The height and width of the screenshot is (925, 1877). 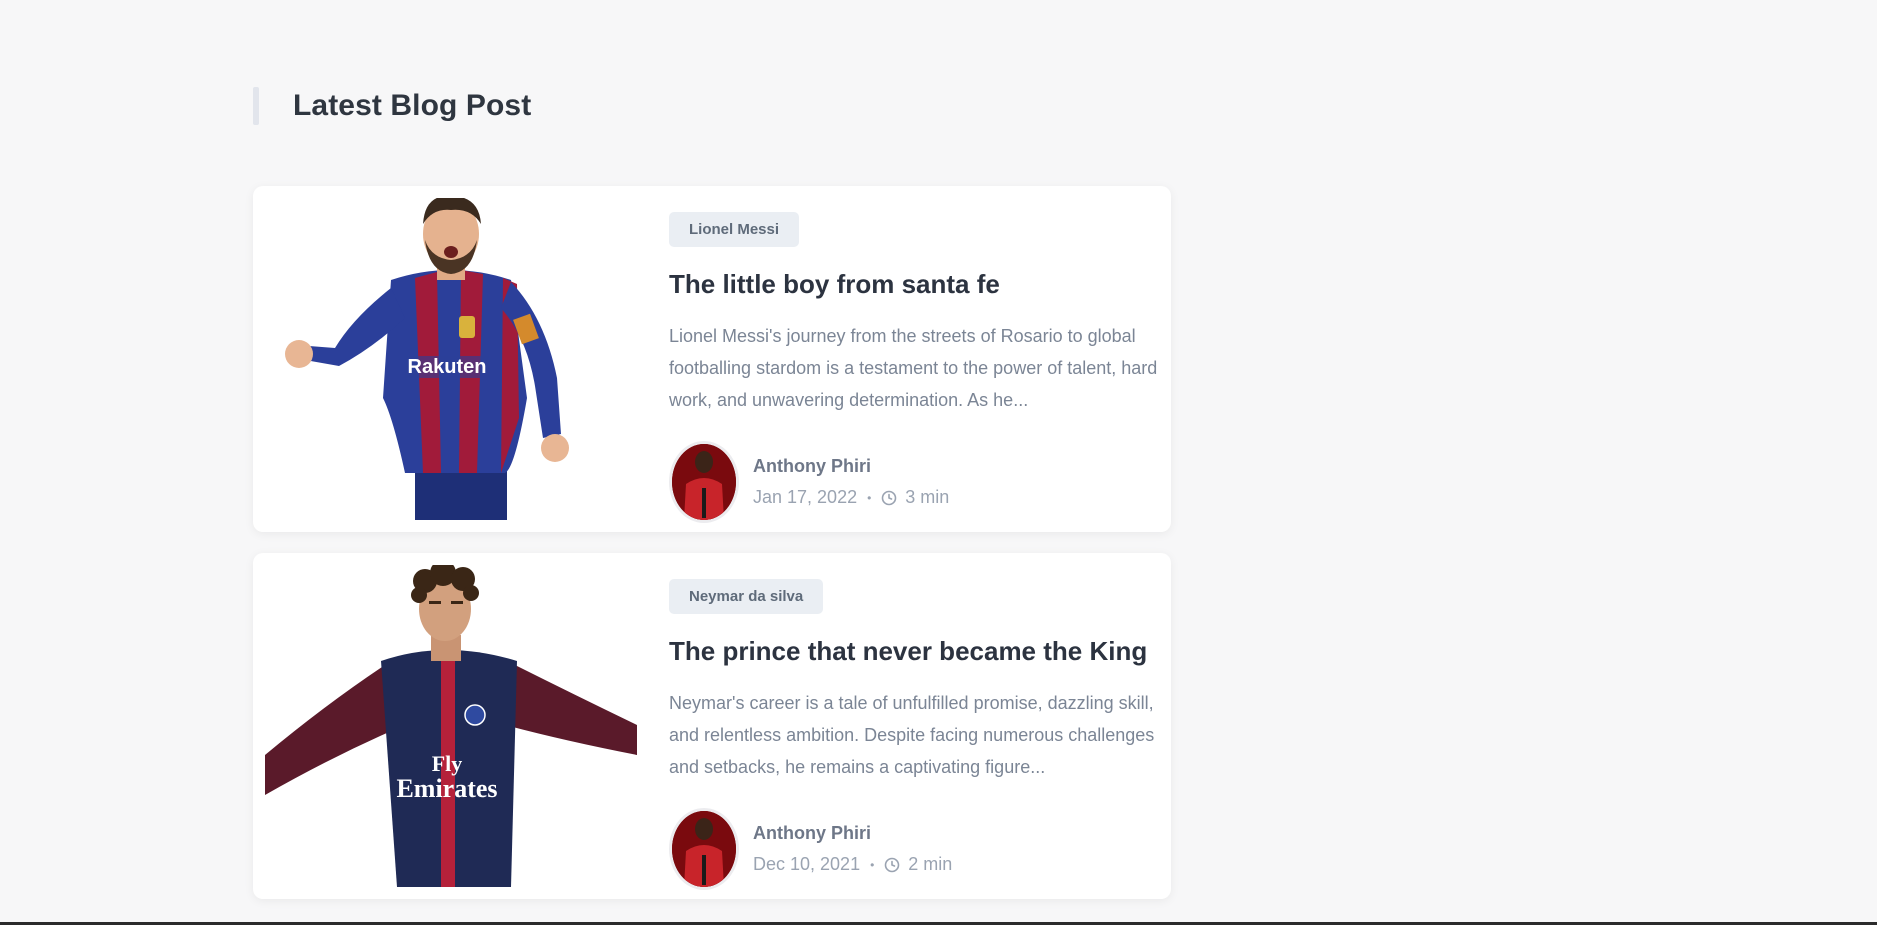 What do you see at coordinates (914, 284) in the screenshot?
I see `post-title: The little boy from santa fe` at bounding box center [914, 284].